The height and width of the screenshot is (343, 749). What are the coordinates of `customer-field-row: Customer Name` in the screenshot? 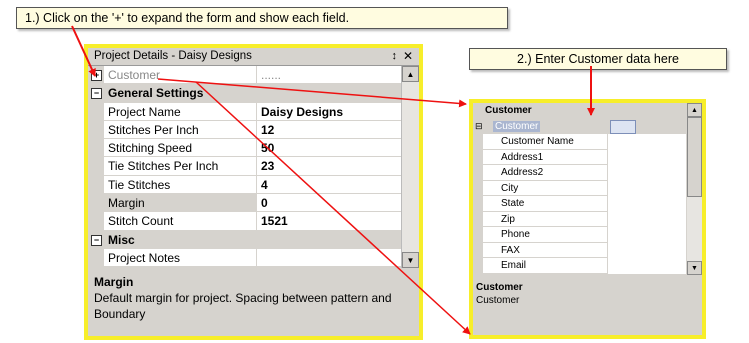 It's located at (579, 142).